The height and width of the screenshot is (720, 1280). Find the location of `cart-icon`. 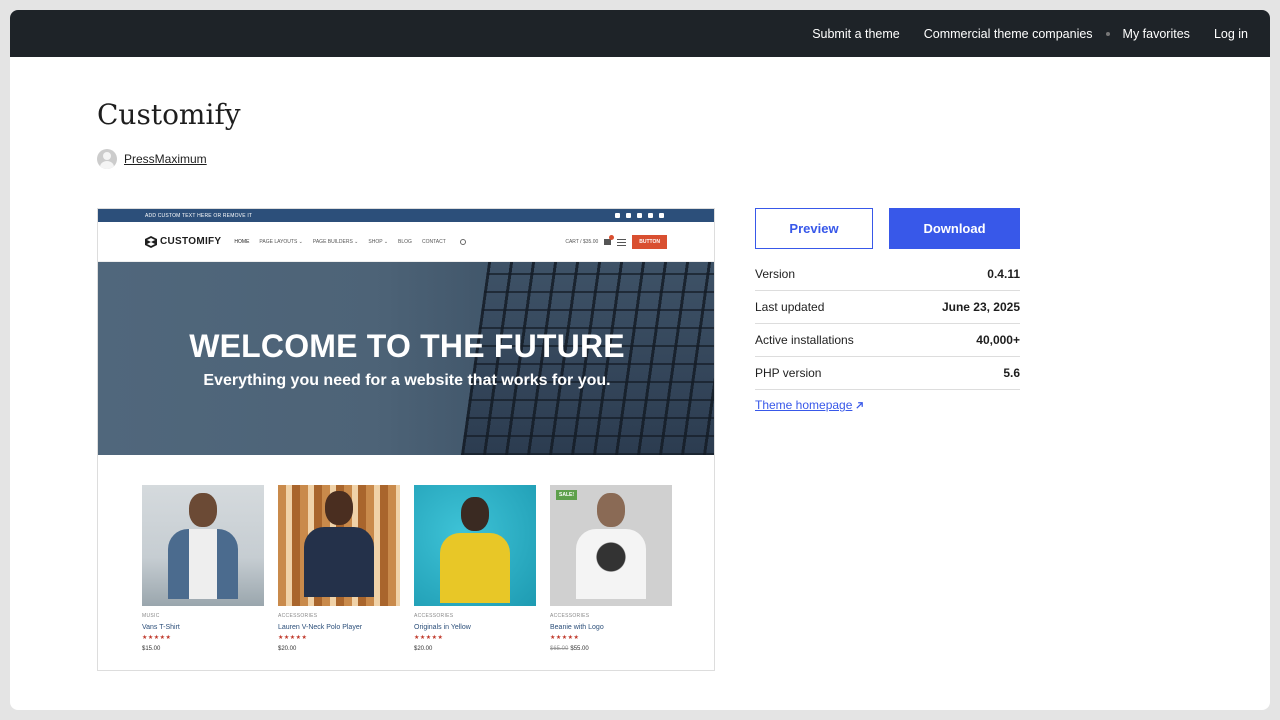

cart-icon is located at coordinates (609, 240).